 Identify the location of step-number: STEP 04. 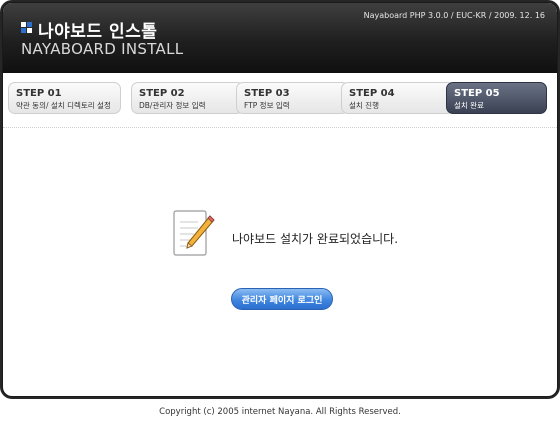
(372, 93).